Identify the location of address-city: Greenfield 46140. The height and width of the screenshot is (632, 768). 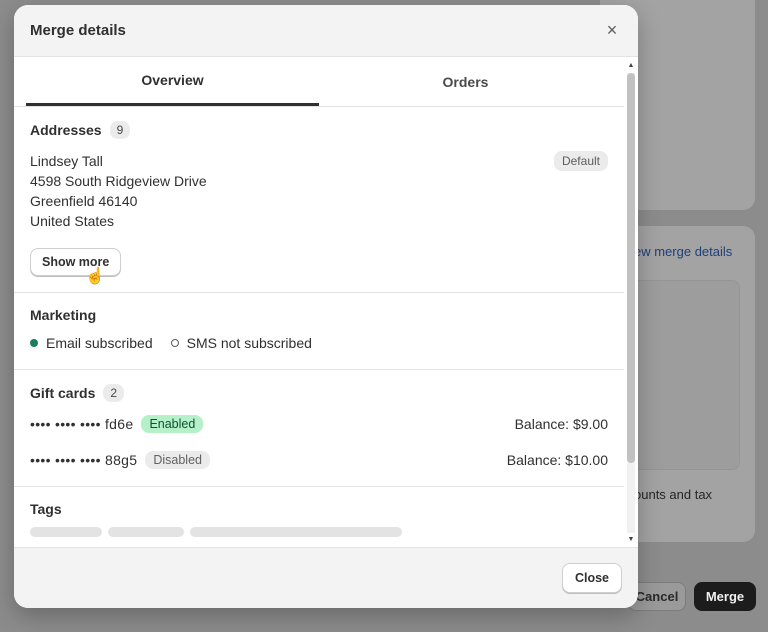
(84, 201).